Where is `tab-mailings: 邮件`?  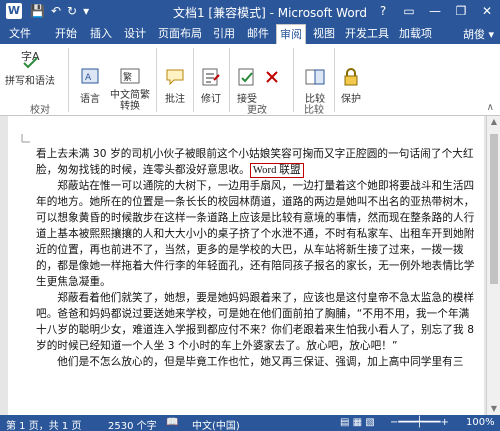
tab-mailings: 邮件 is located at coordinates (258, 34).